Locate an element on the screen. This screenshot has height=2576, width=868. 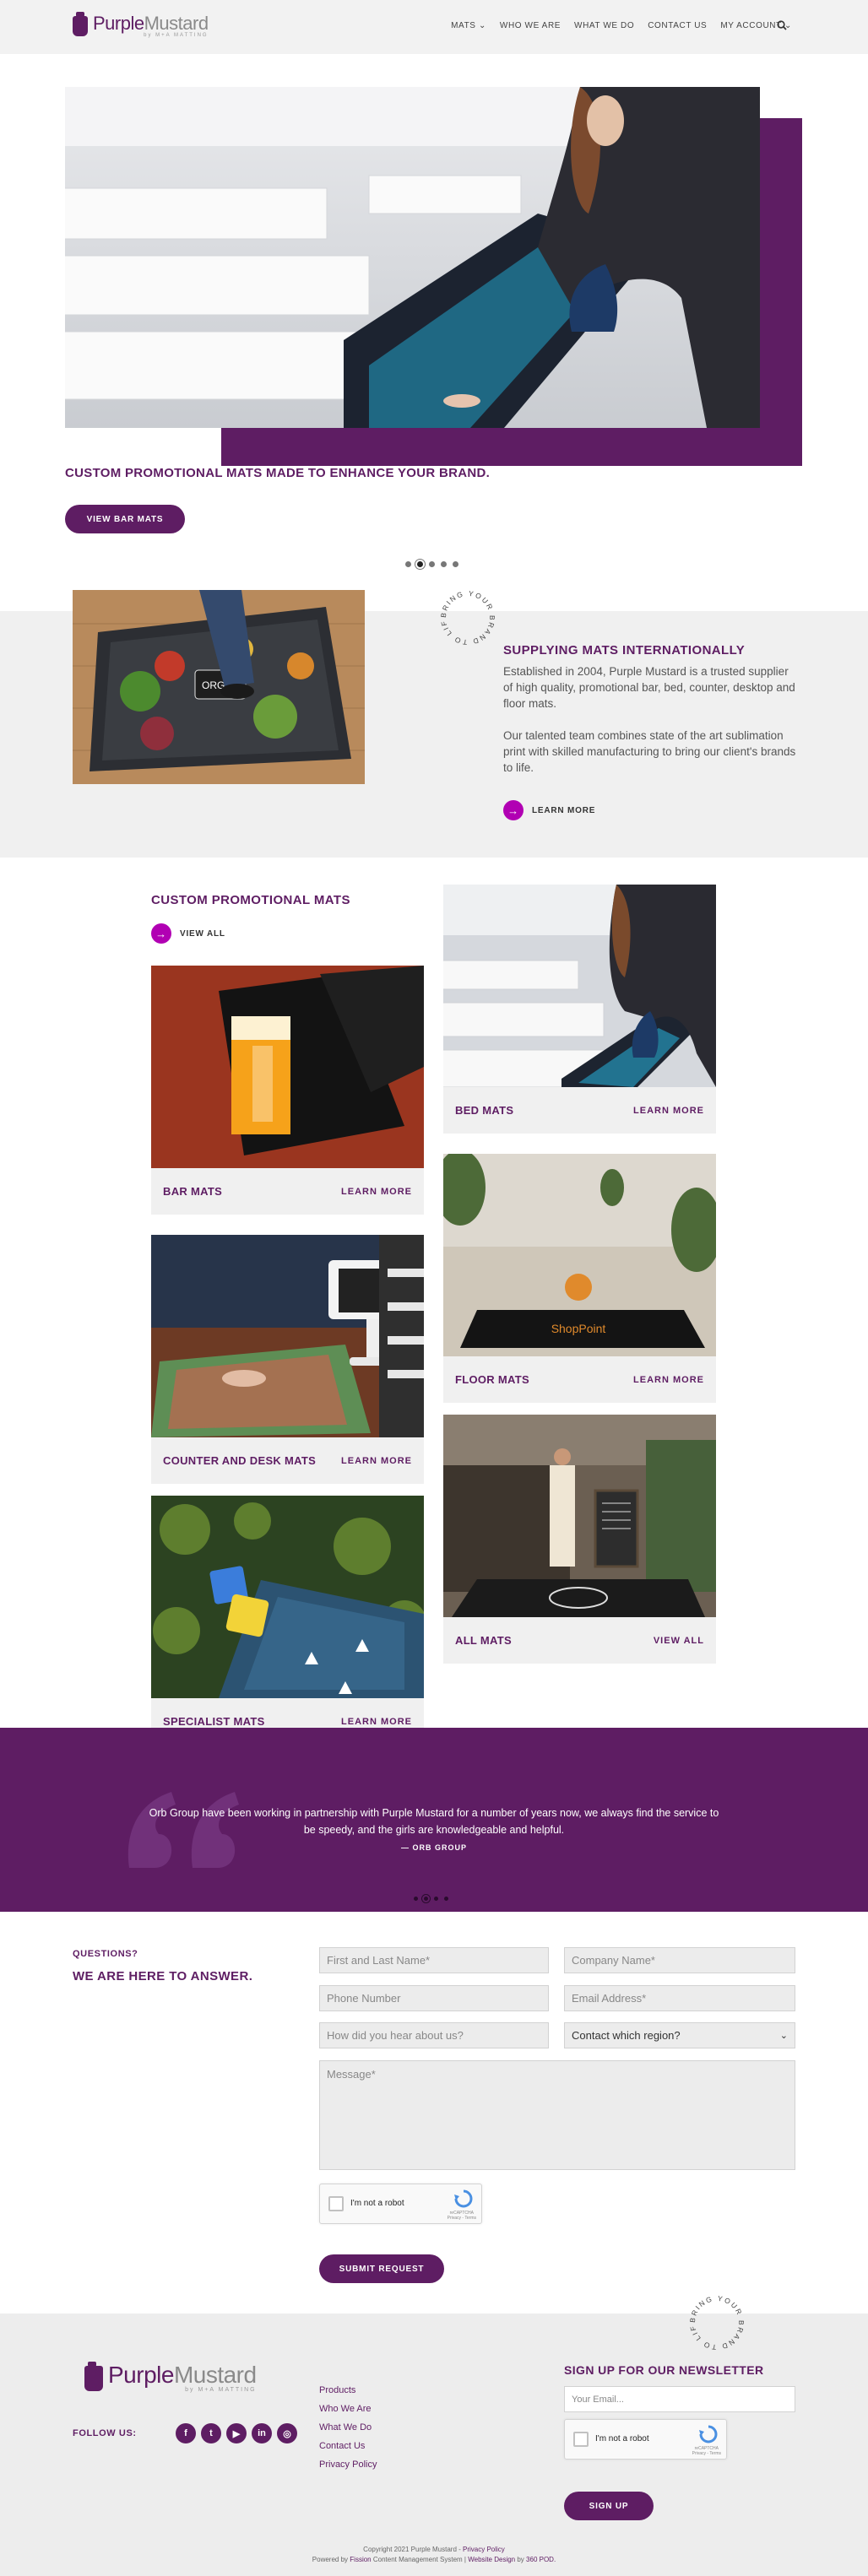
view-bar-mats-button: VIEW BAR MATS is located at coordinates (125, 519).